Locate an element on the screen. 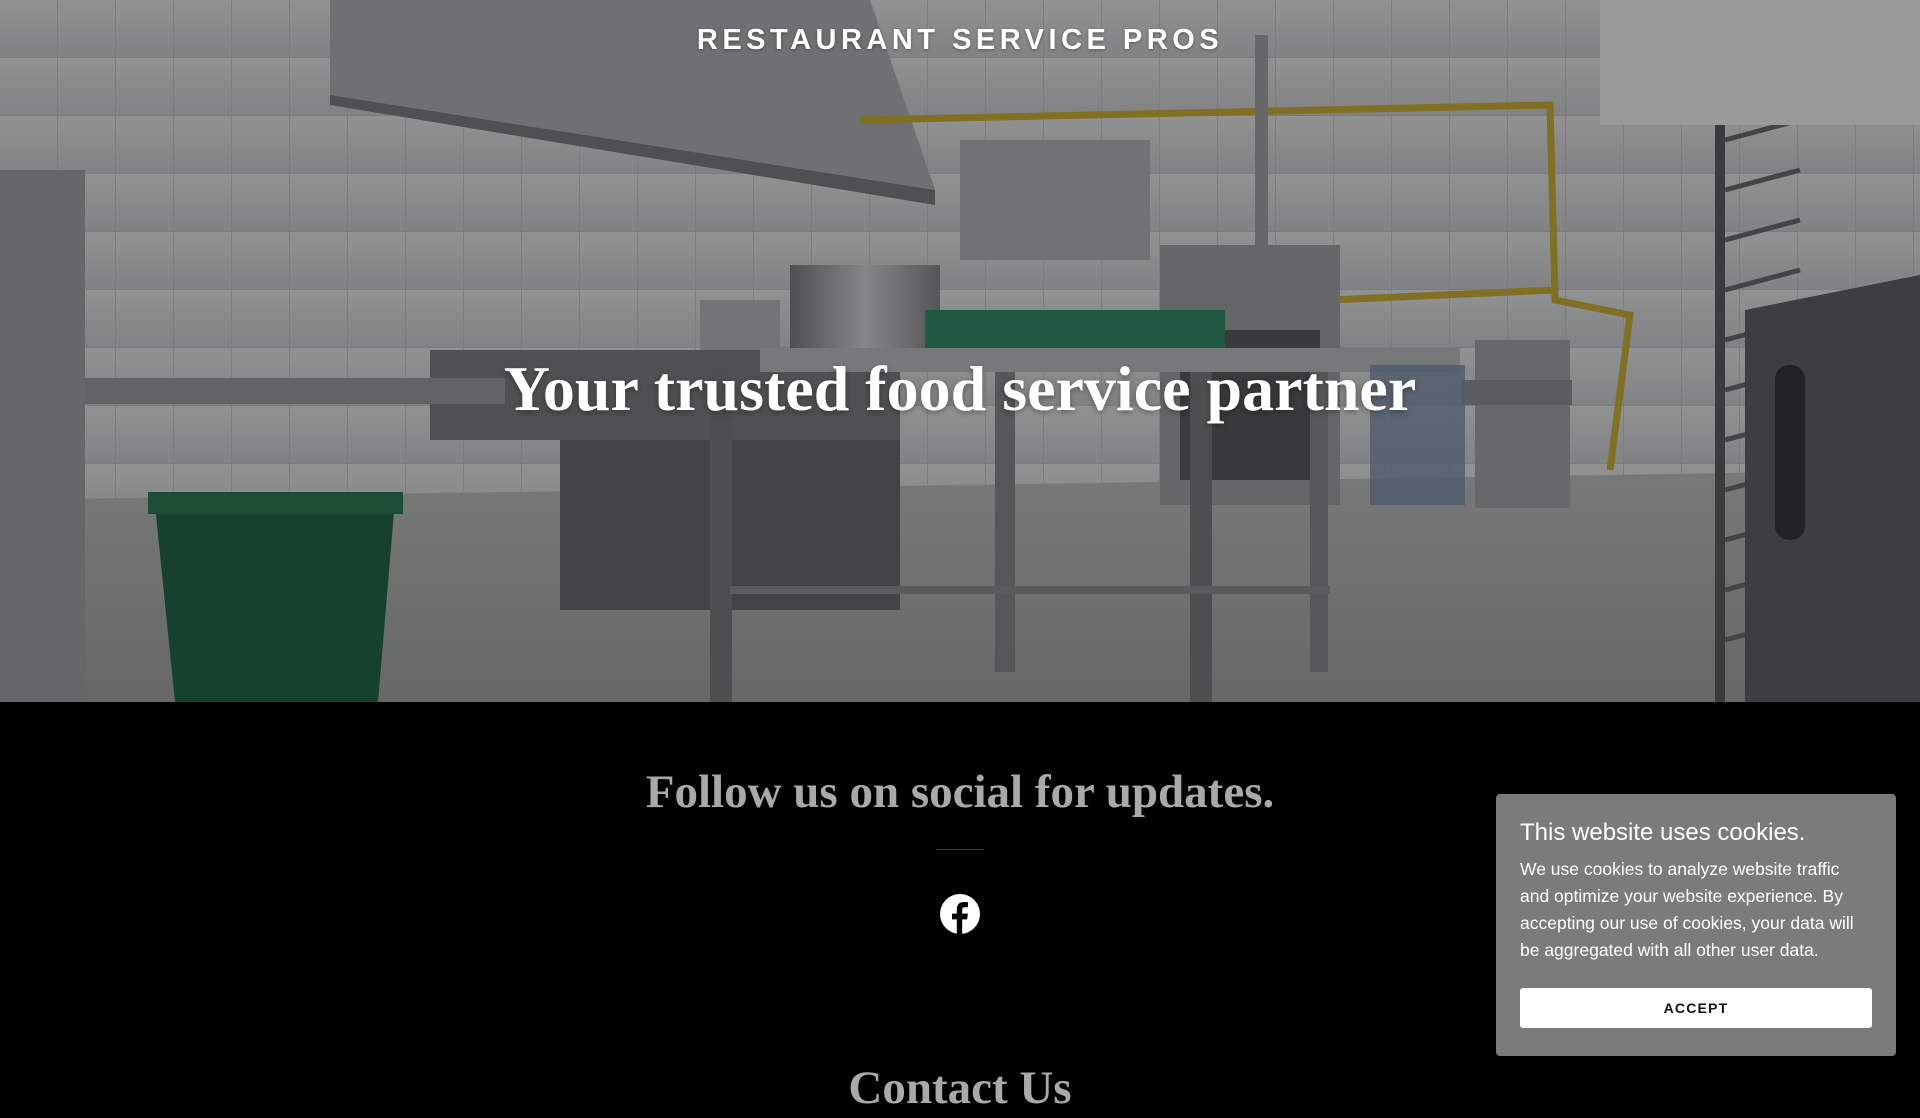 This screenshot has height=1118, width=1920. cookie-title: This website uses cookies. is located at coordinates (1663, 832).